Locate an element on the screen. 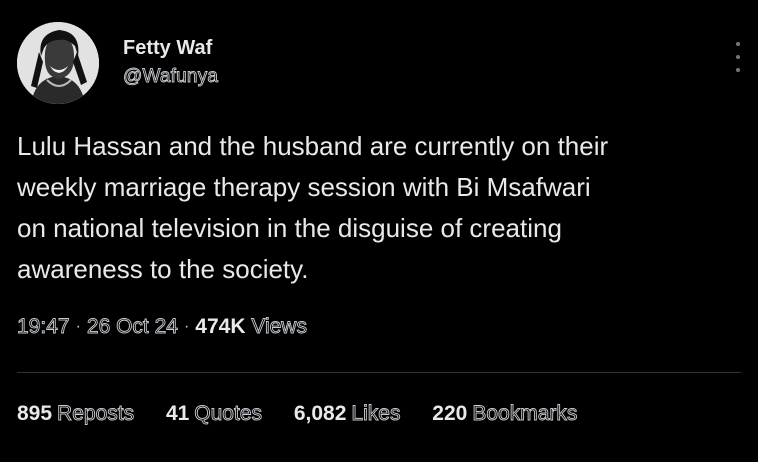  views-label: Views is located at coordinates (279, 327).